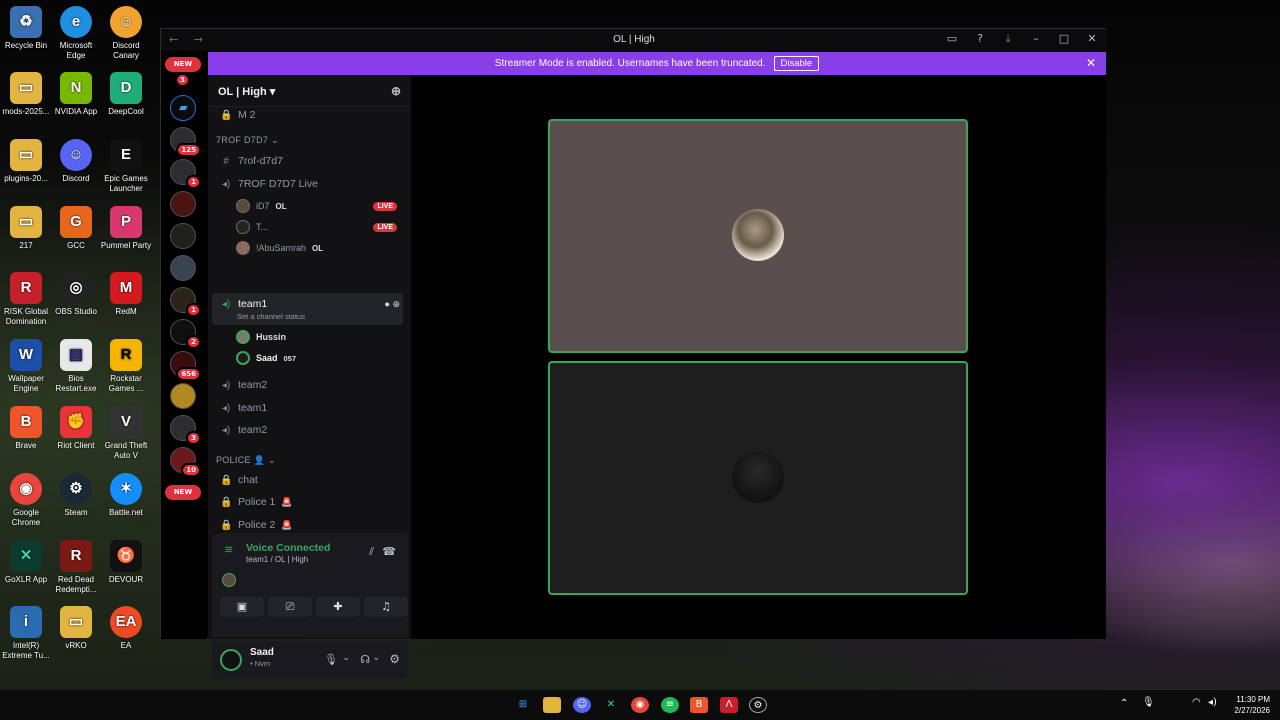 Image resolution: width=1280 pixels, height=720 pixels. Describe the element at coordinates (1091, 63) in the screenshot. I see `close-icon: ✕` at that location.